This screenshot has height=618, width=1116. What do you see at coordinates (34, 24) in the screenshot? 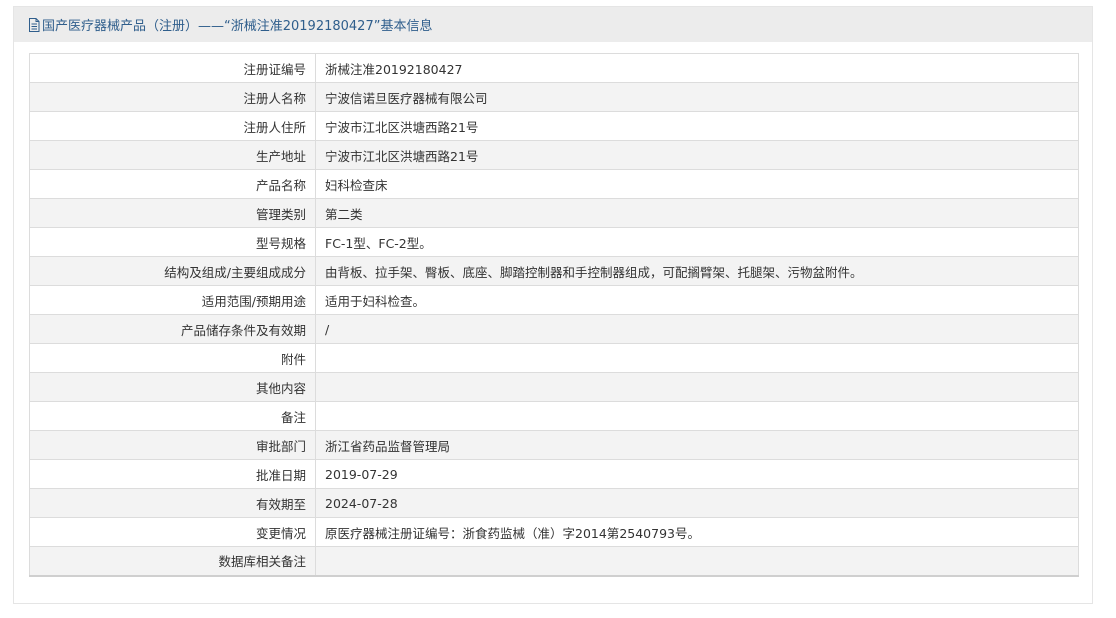
I see `document-icon` at bounding box center [34, 24].